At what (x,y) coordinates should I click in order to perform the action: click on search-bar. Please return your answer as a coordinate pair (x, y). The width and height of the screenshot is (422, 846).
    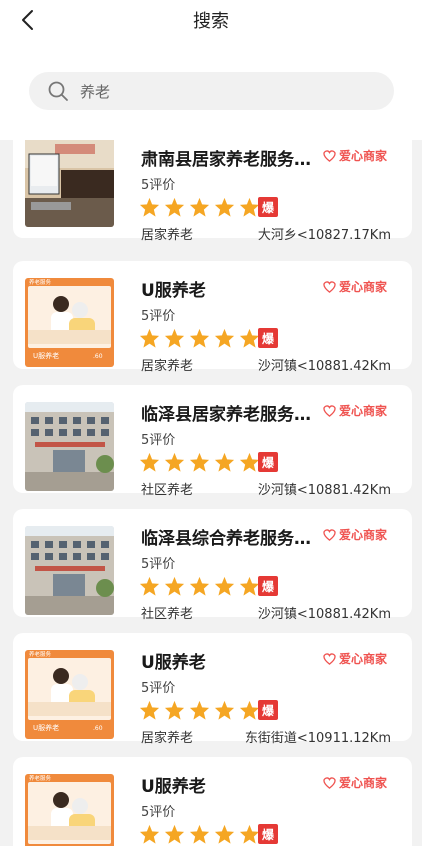
    Looking at the image, I should click on (211, 91).